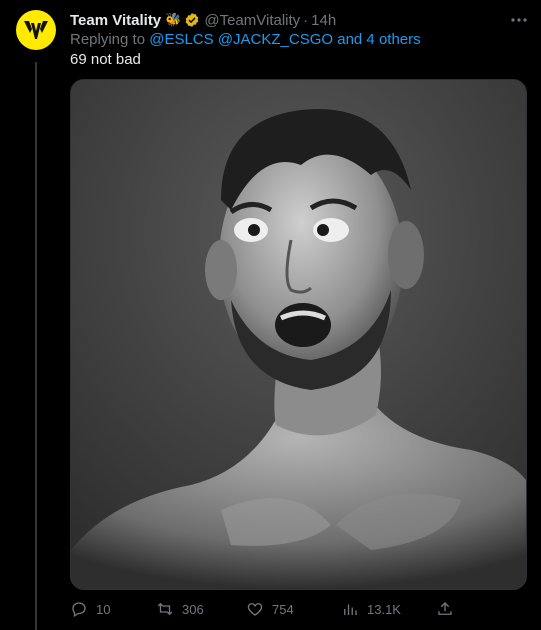 The width and height of the screenshot is (541, 630). Describe the element at coordinates (283, 609) in the screenshot. I see `like-count: 754` at that location.